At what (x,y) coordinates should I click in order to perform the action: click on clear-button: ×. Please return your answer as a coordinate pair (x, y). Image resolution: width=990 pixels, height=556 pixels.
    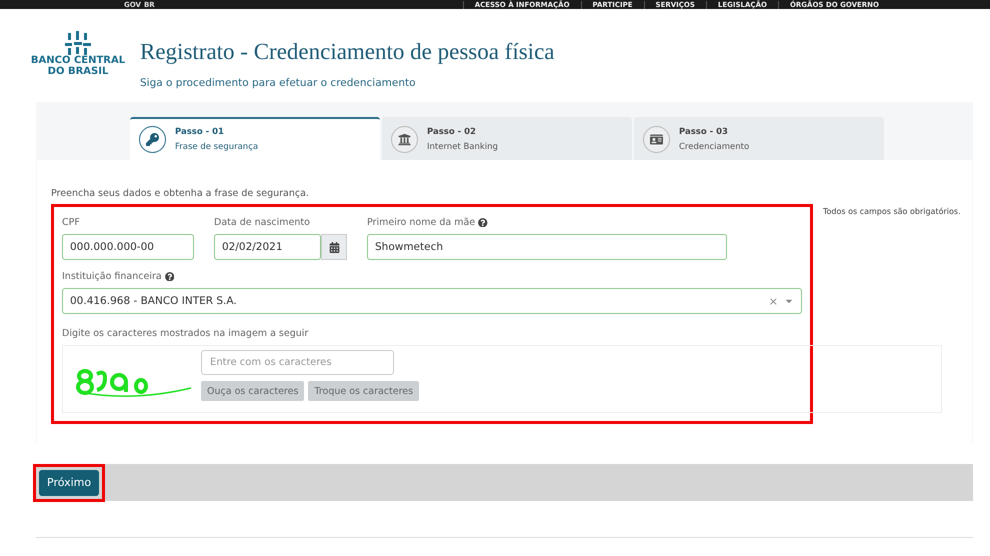
    Looking at the image, I should click on (773, 301).